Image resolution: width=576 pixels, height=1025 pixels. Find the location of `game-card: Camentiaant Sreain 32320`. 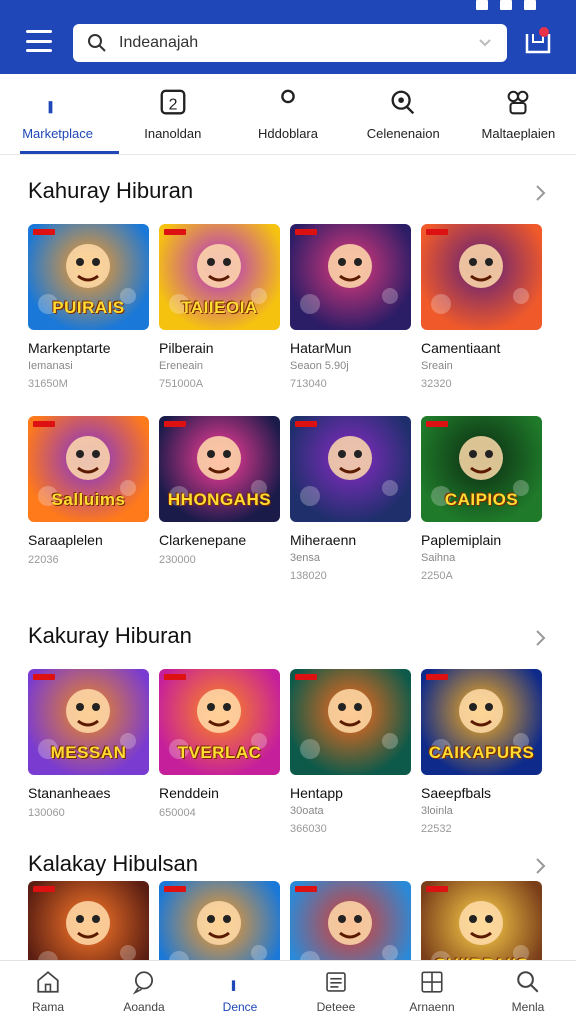

game-card: Camentiaant Sreain 32320 is located at coordinates (481, 307).